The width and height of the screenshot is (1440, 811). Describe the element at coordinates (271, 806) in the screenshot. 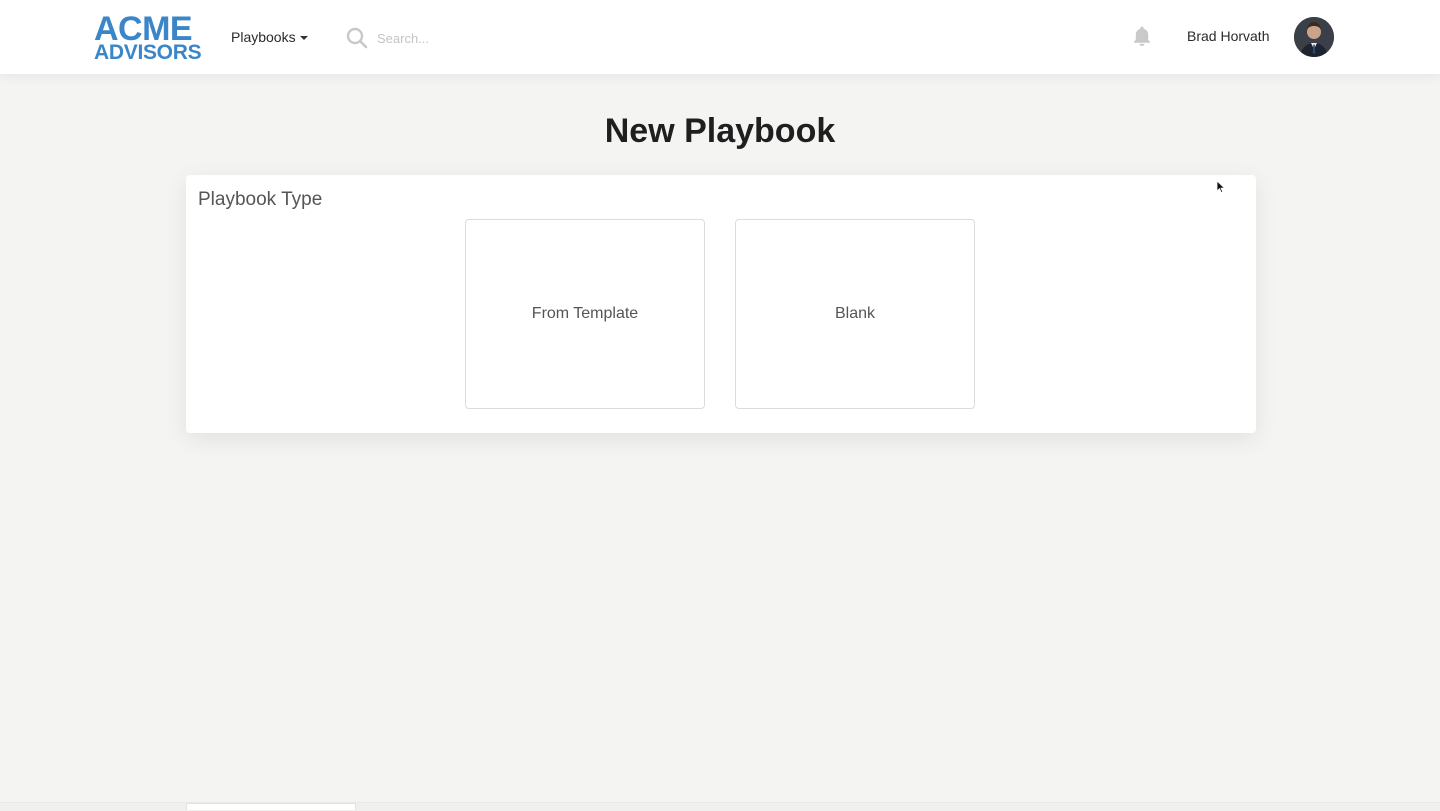

I see `bottom-tab` at that location.